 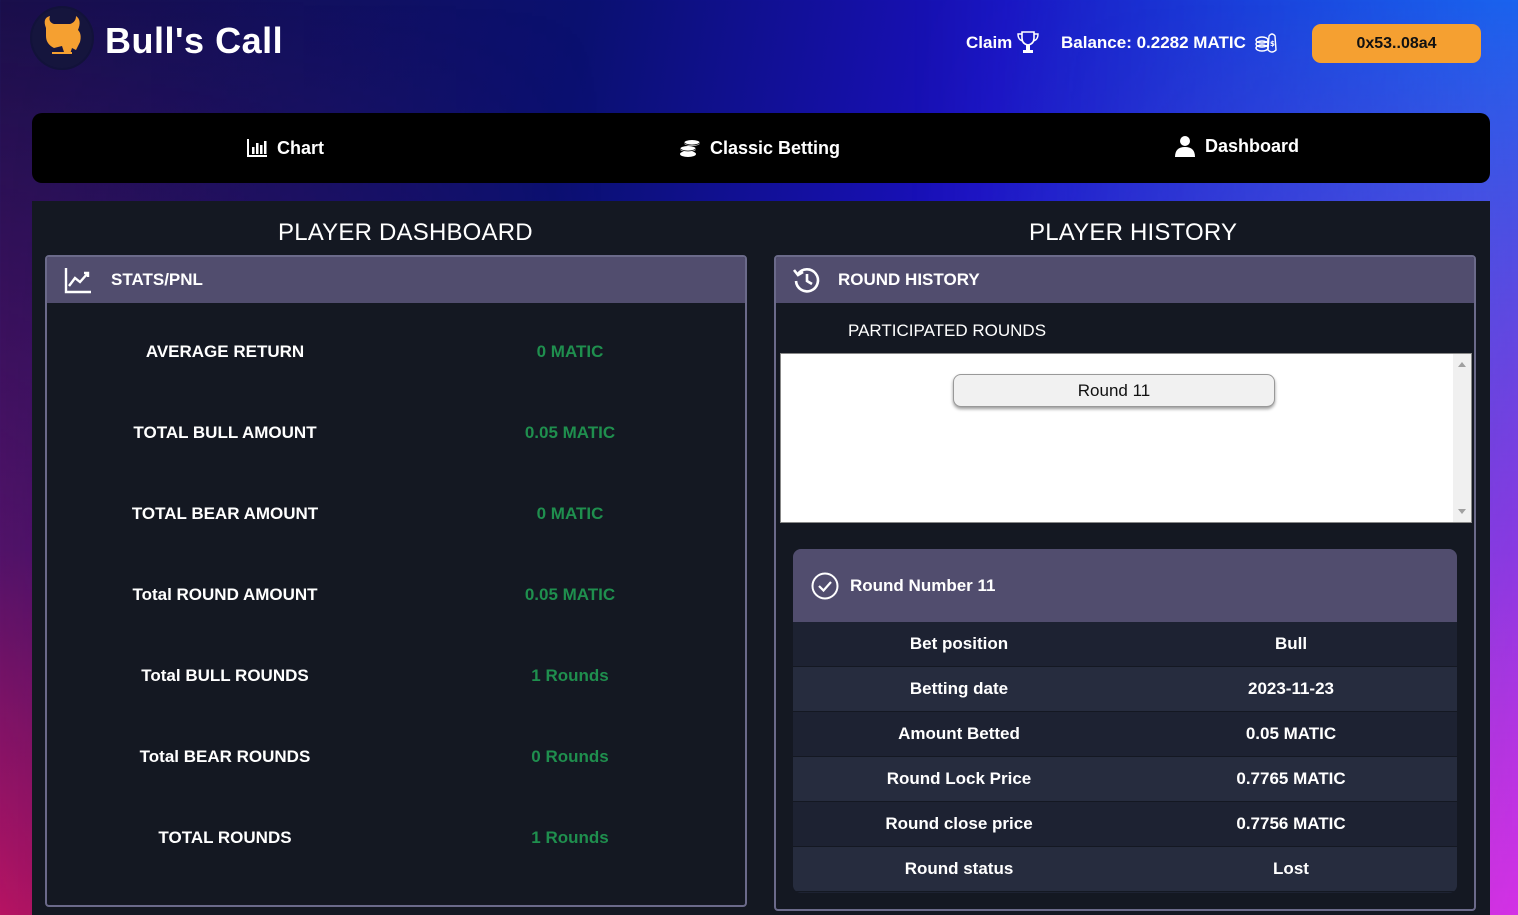 I want to click on detail-value: 0.05 MATIC, so click(x=1291, y=733).